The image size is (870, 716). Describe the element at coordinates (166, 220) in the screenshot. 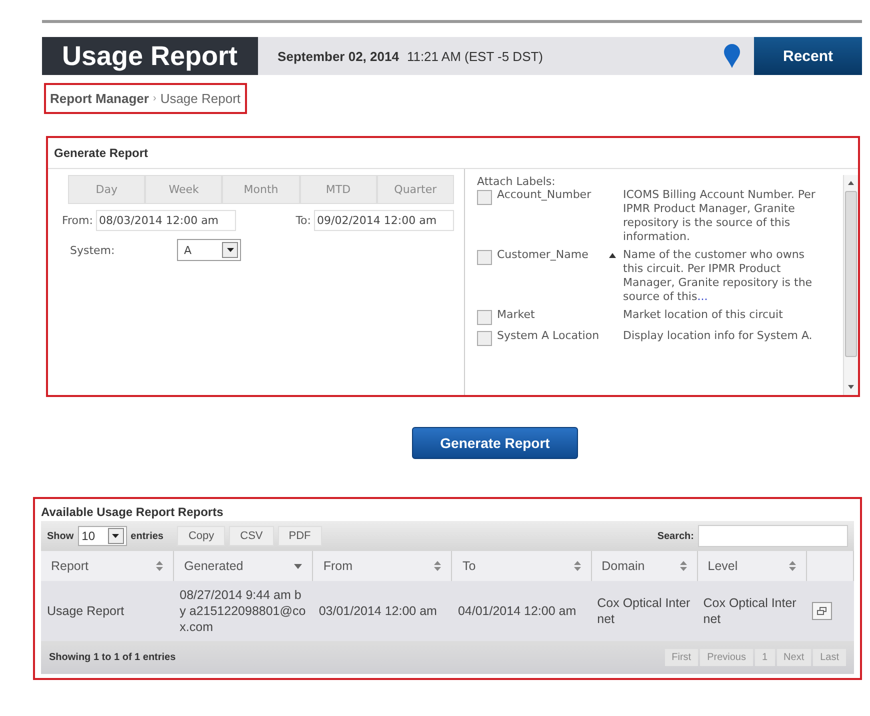

I see `from-date-field: 08/03/2014 12:00 am` at that location.